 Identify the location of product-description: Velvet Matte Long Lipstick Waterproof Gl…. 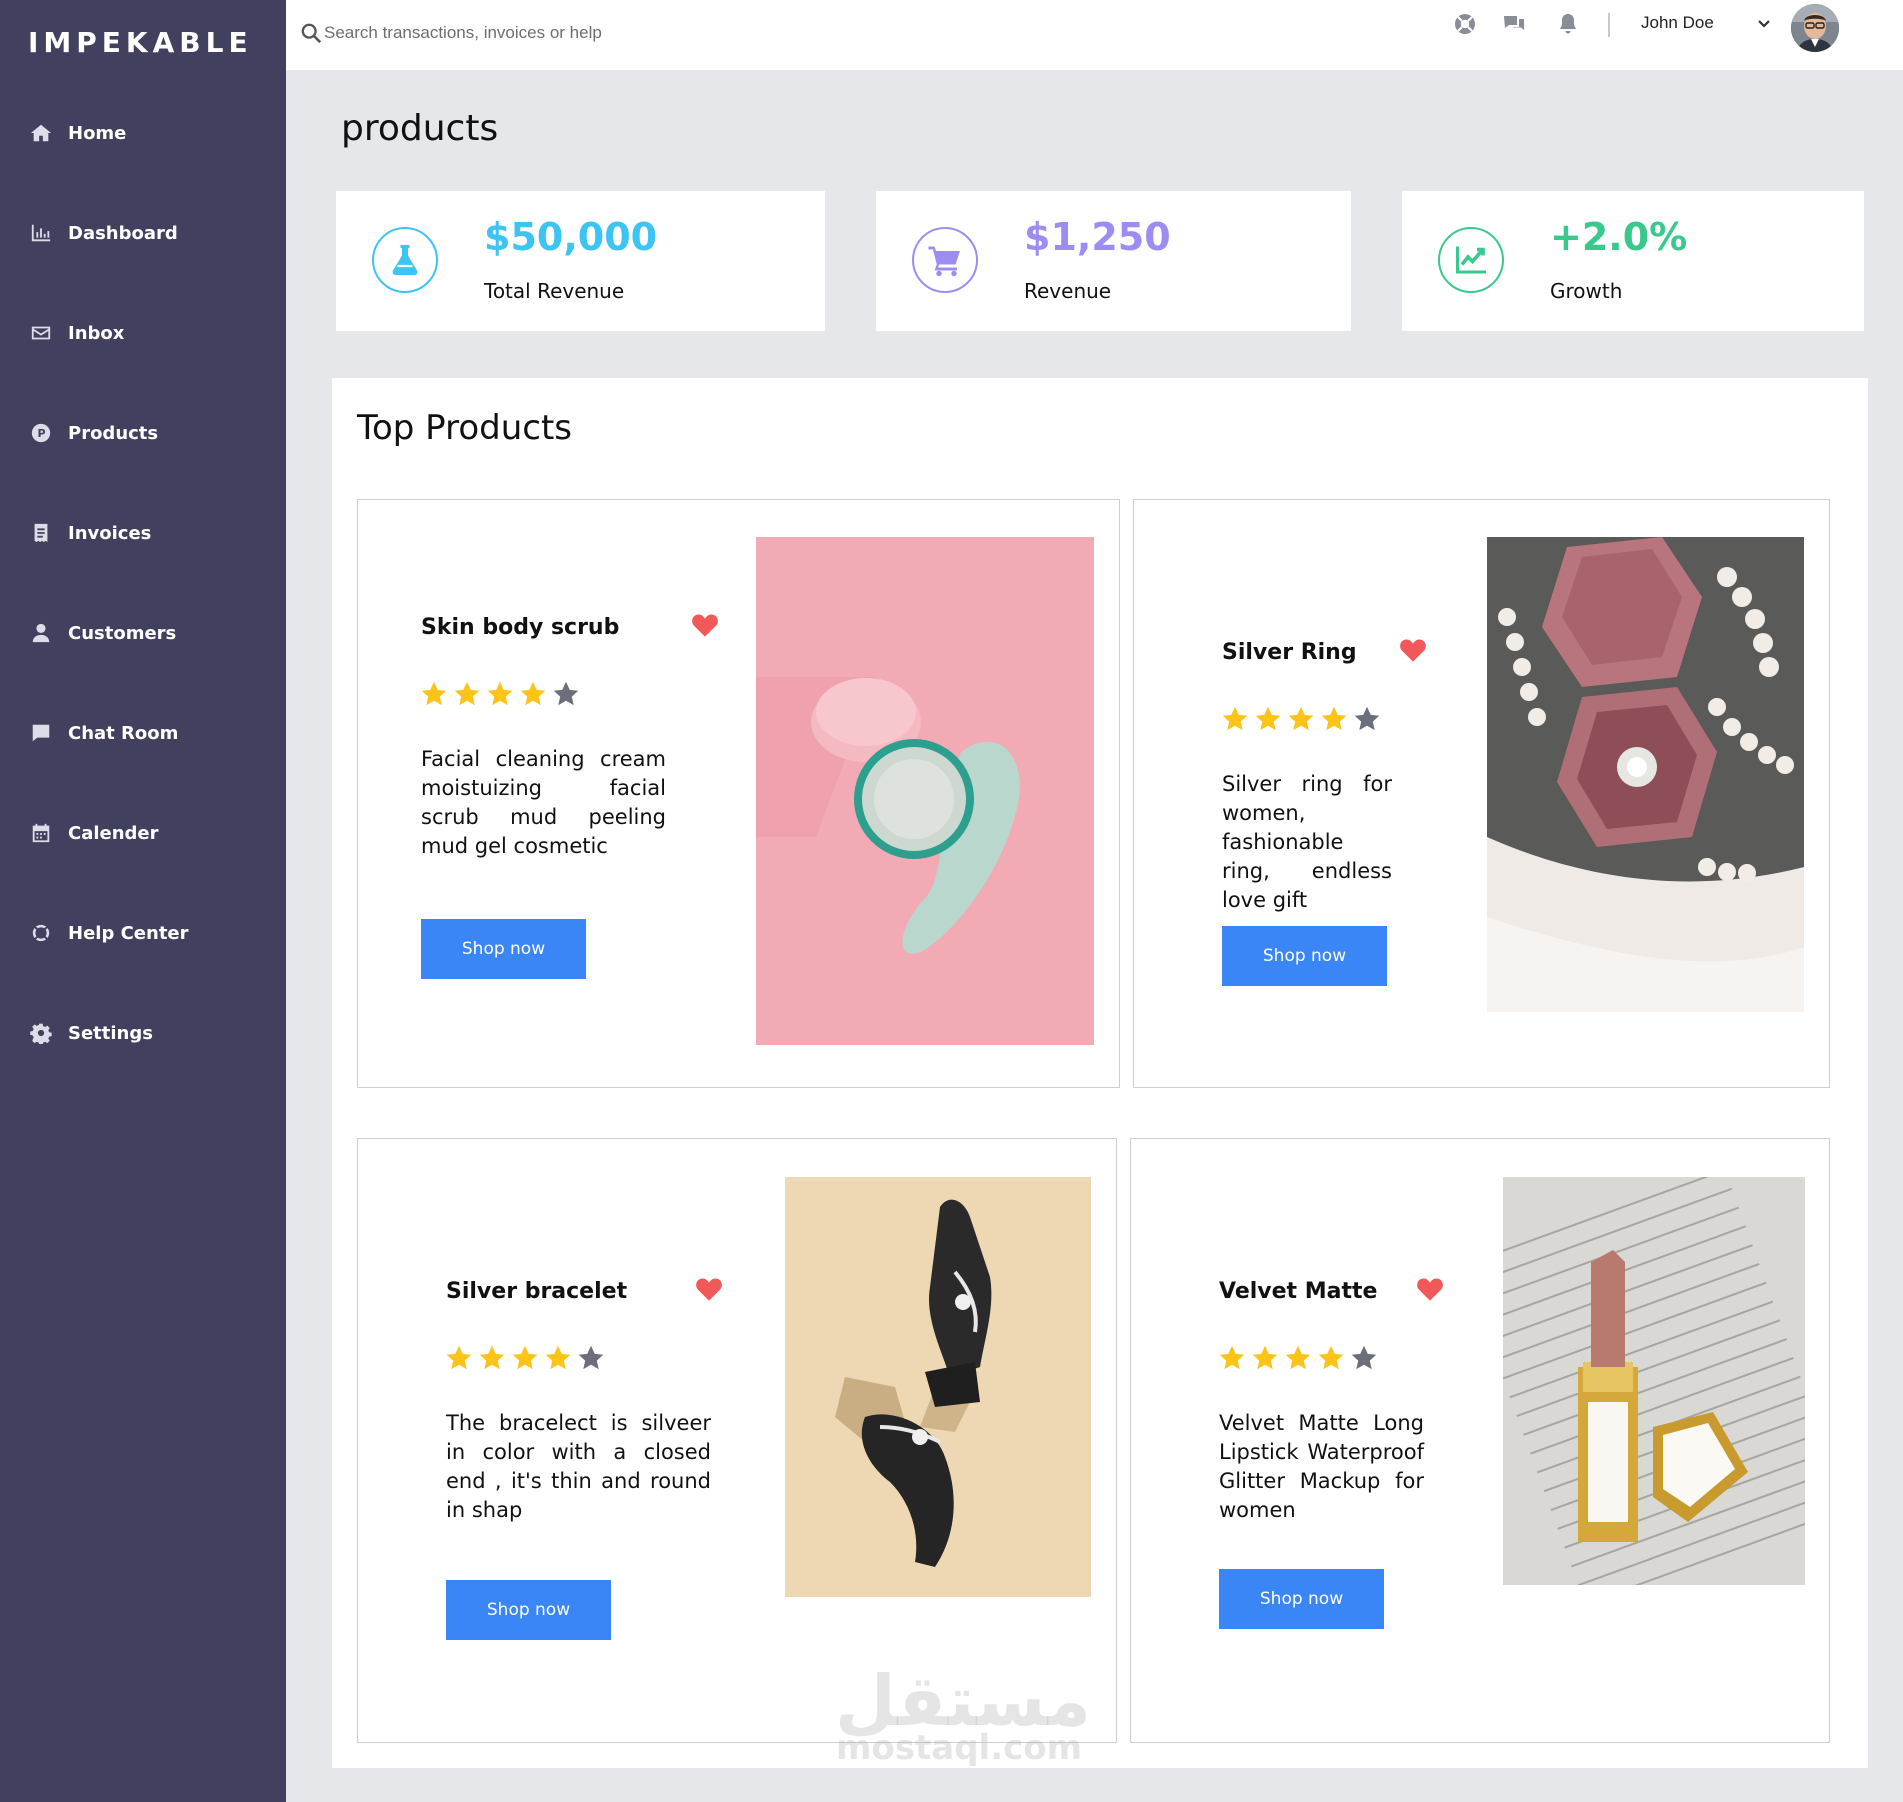
(1321, 1466).